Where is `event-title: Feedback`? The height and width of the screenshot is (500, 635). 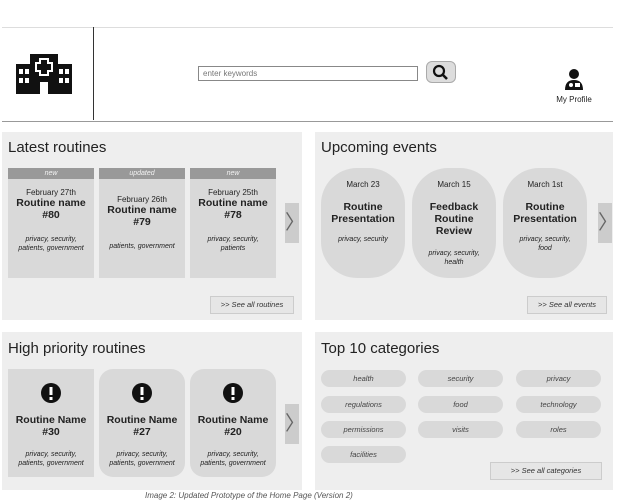 event-title: Feedback is located at coordinates (454, 207).